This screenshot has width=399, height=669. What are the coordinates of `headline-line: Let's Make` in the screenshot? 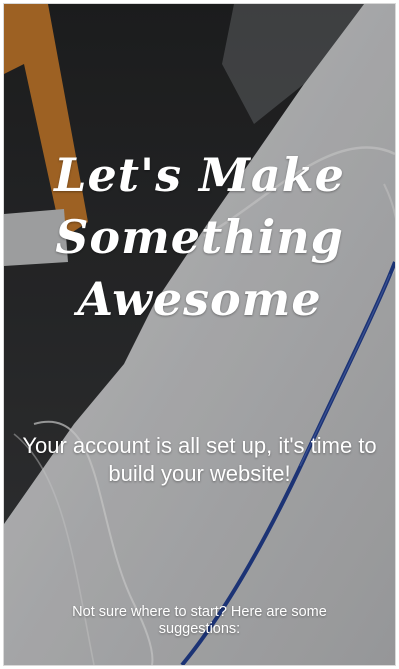 It's located at (199, 175).